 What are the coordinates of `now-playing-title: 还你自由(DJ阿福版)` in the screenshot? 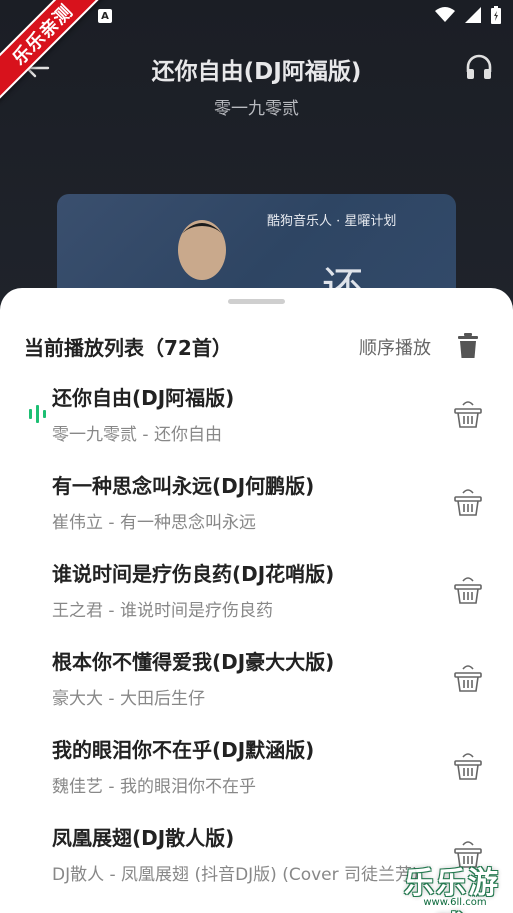 It's located at (256, 72).